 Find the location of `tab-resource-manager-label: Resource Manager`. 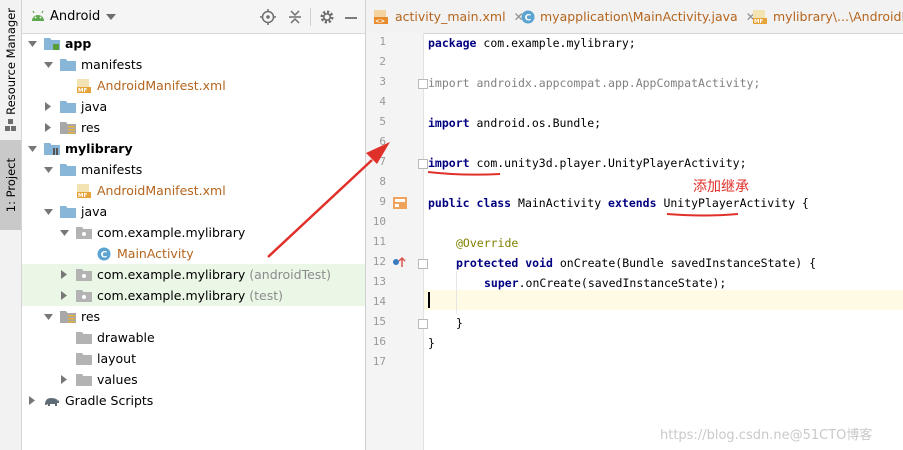

tab-resource-manager-label: Resource Manager is located at coordinates (10, 61).